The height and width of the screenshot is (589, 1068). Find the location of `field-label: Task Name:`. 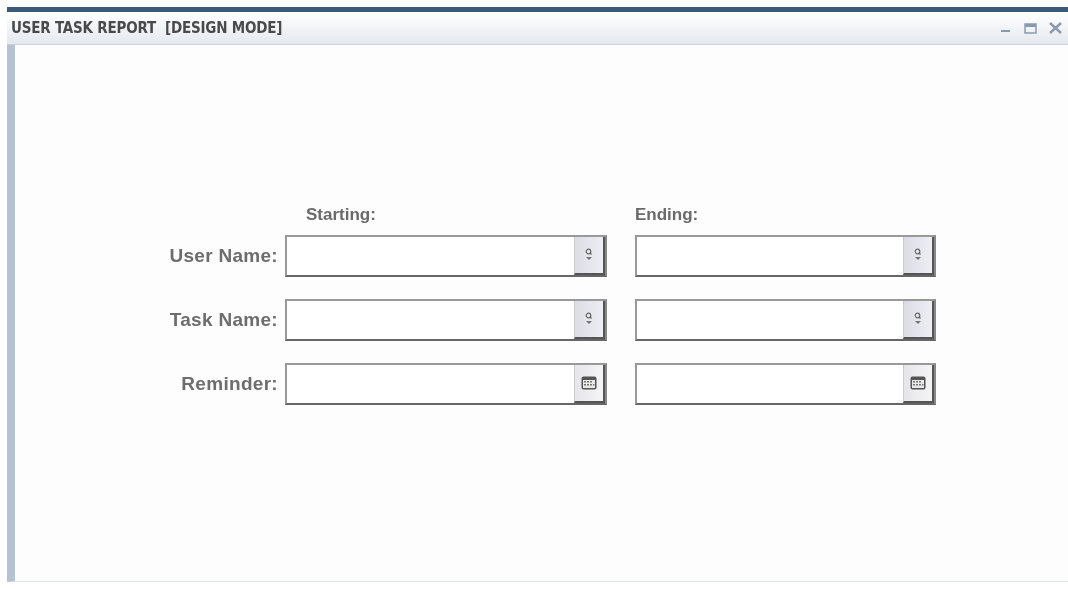

field-label: Task Name: is located at coordinates (223, 320).